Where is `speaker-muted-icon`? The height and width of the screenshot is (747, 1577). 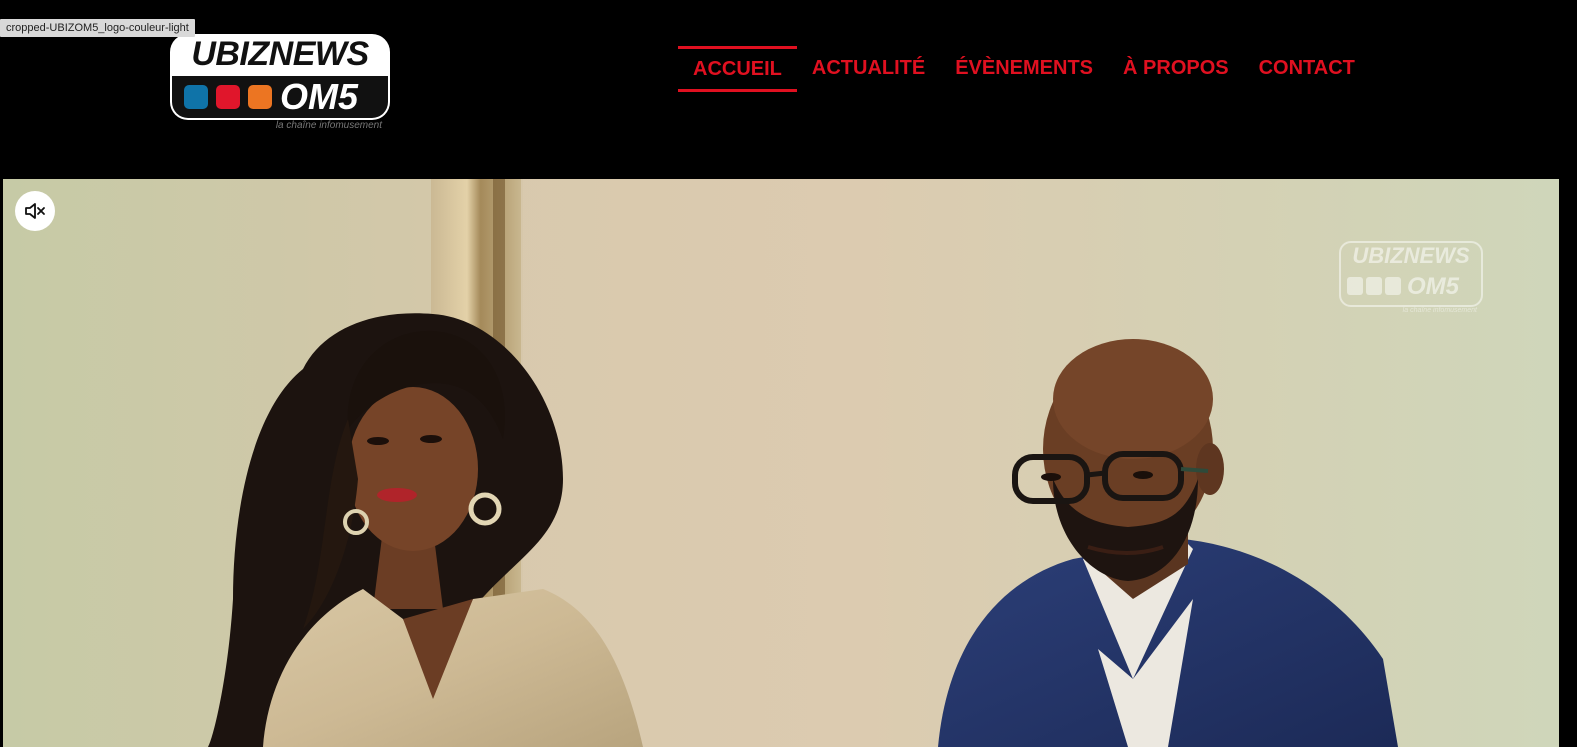 speaker-muted-icon is located at coordinates (35, 211).